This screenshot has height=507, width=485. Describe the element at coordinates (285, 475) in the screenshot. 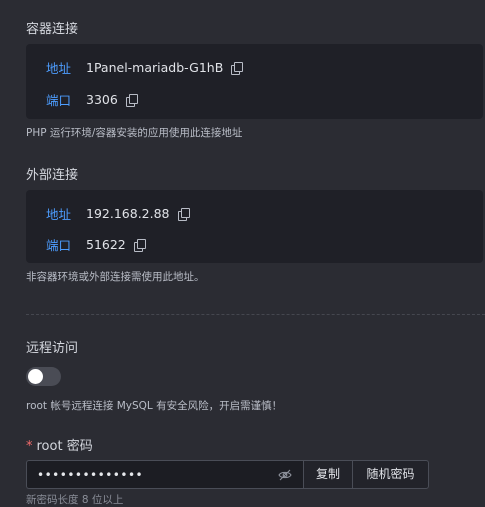

I see `eye-off-icon` at that location.